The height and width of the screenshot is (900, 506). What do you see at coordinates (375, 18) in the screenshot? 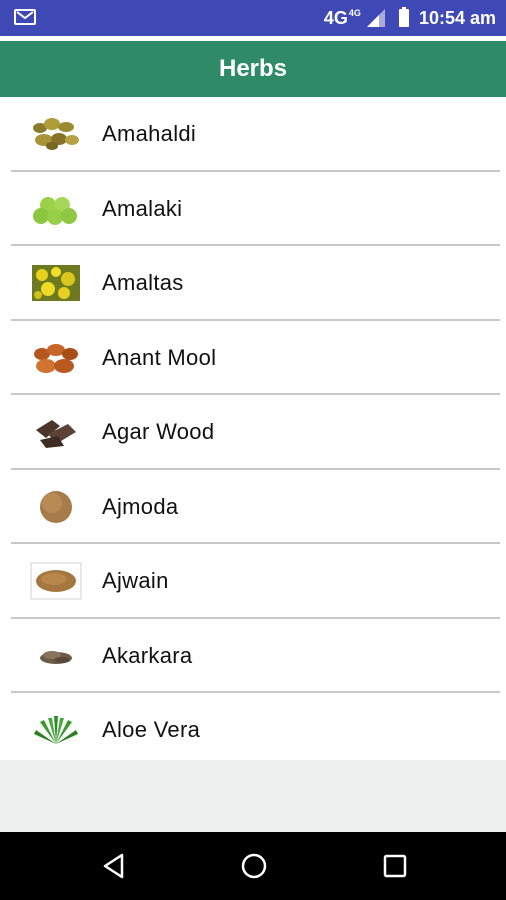
I see `signal-strength-icon` at bounding box center [375, 18].